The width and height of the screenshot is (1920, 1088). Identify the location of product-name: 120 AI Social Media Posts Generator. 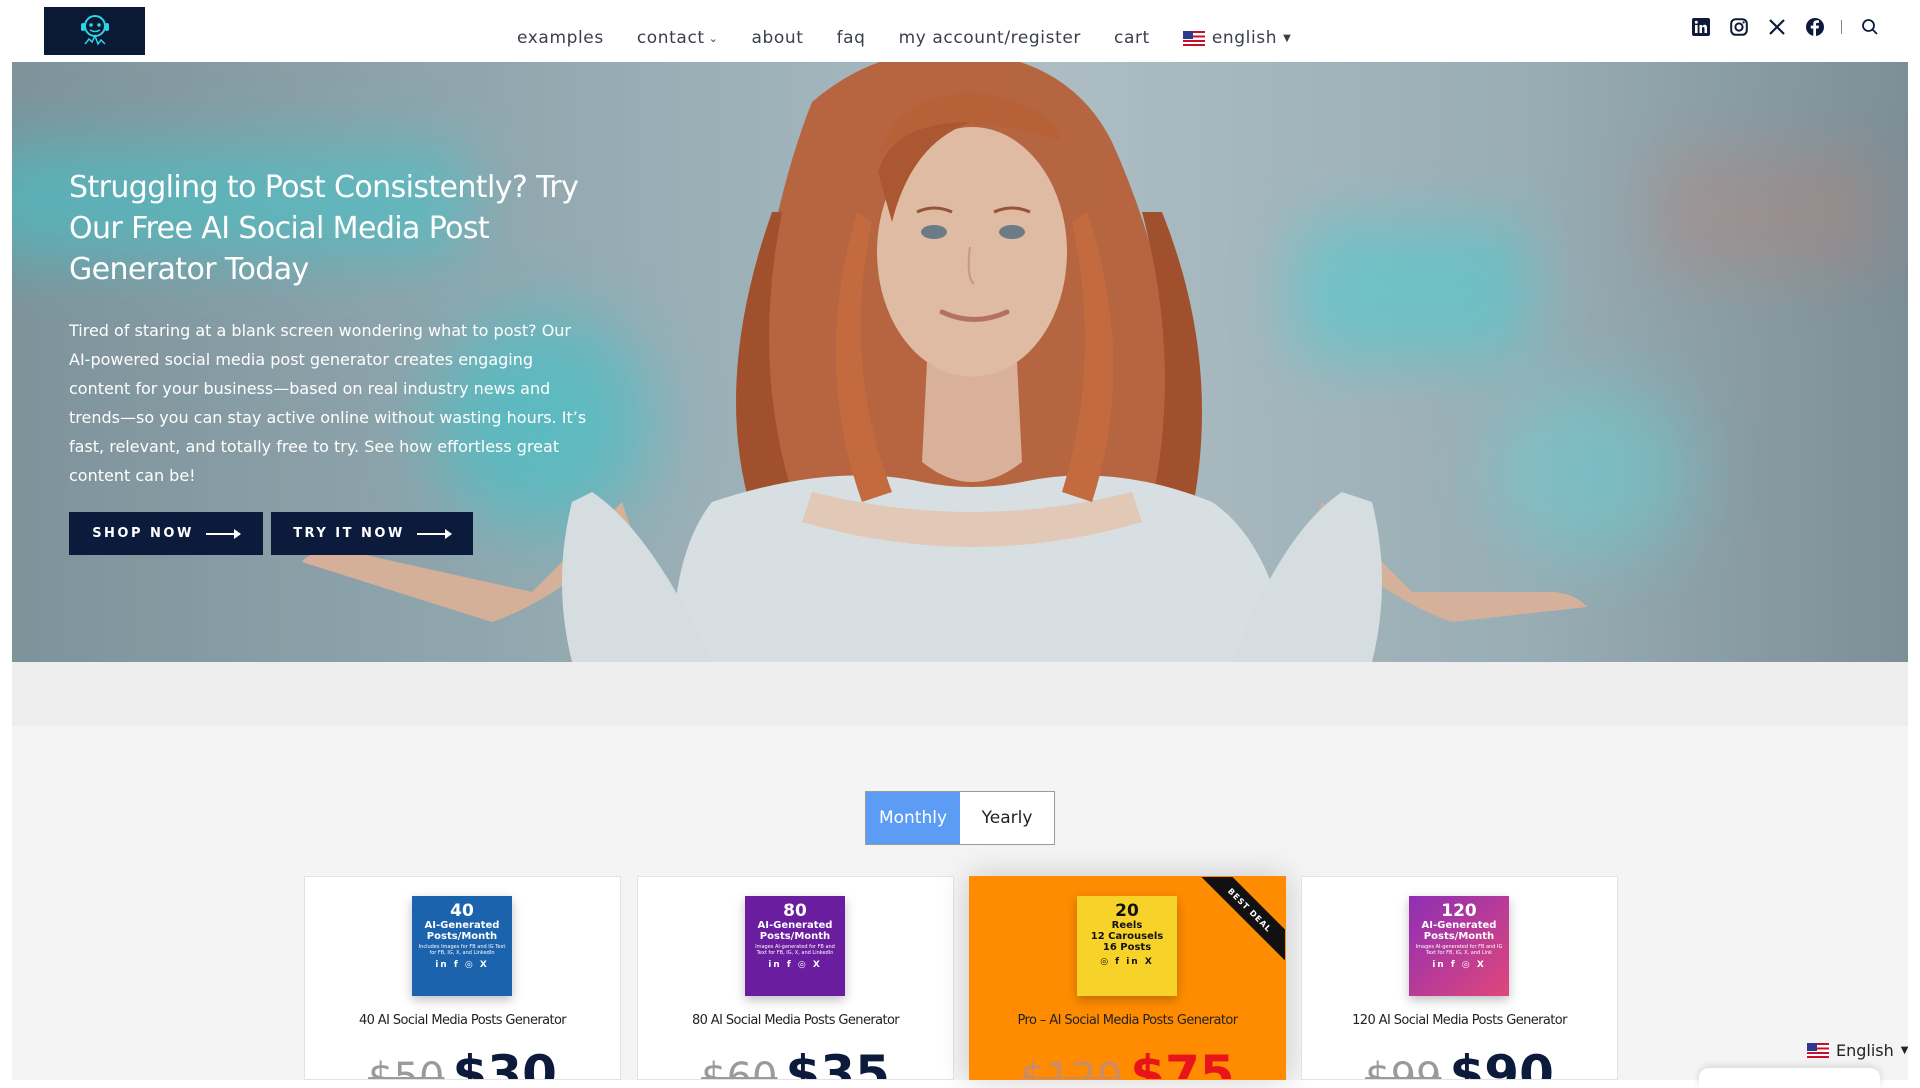
(1459, 1020).